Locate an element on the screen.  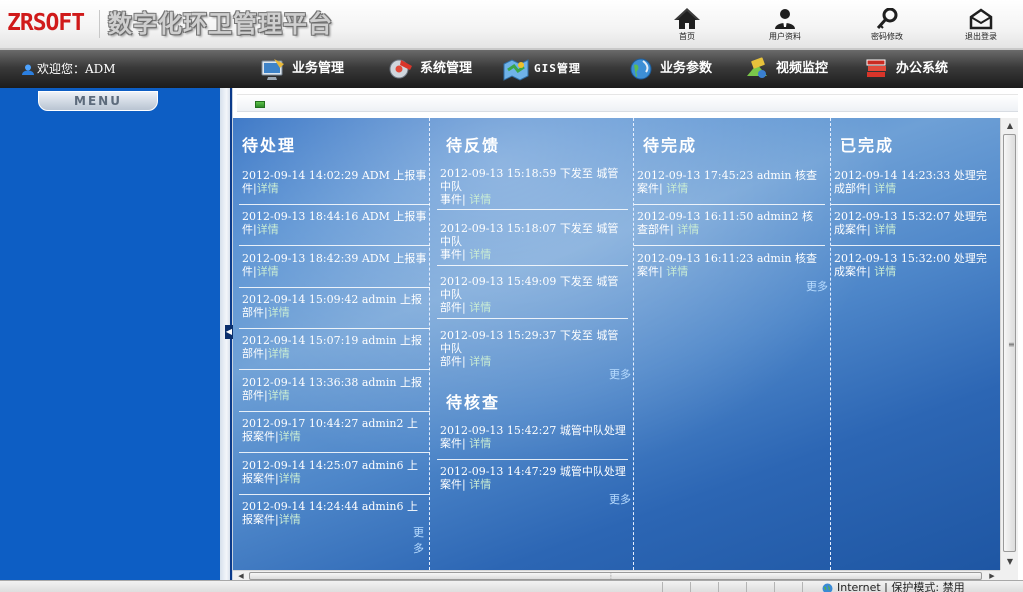
user-profile-label: 用户资料 is located at coordinates (785, 36).